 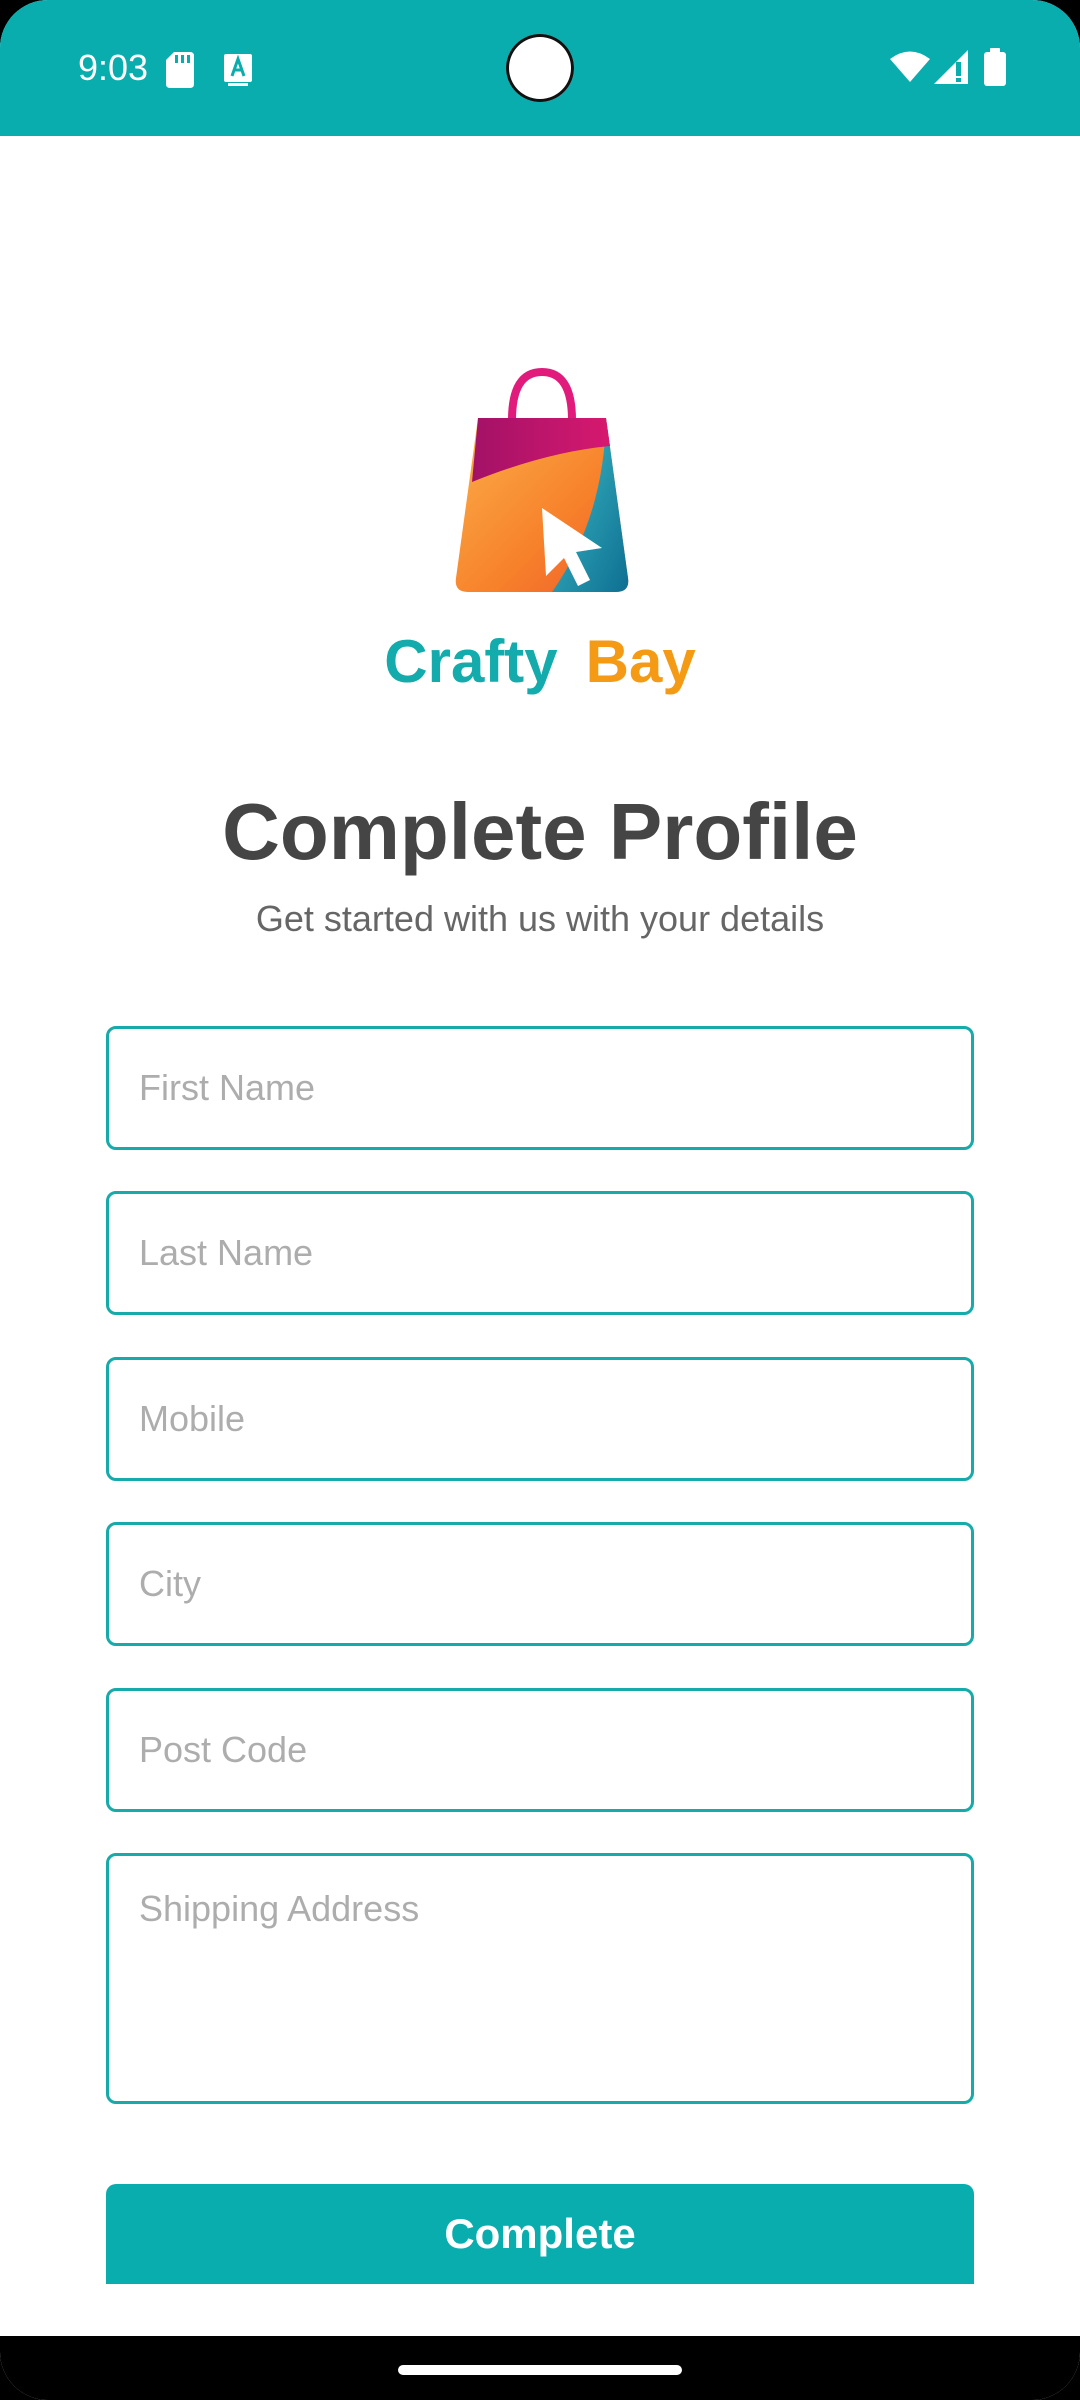 I want to click on brand-name: Crafty Bay, so click(x=540, y=662).